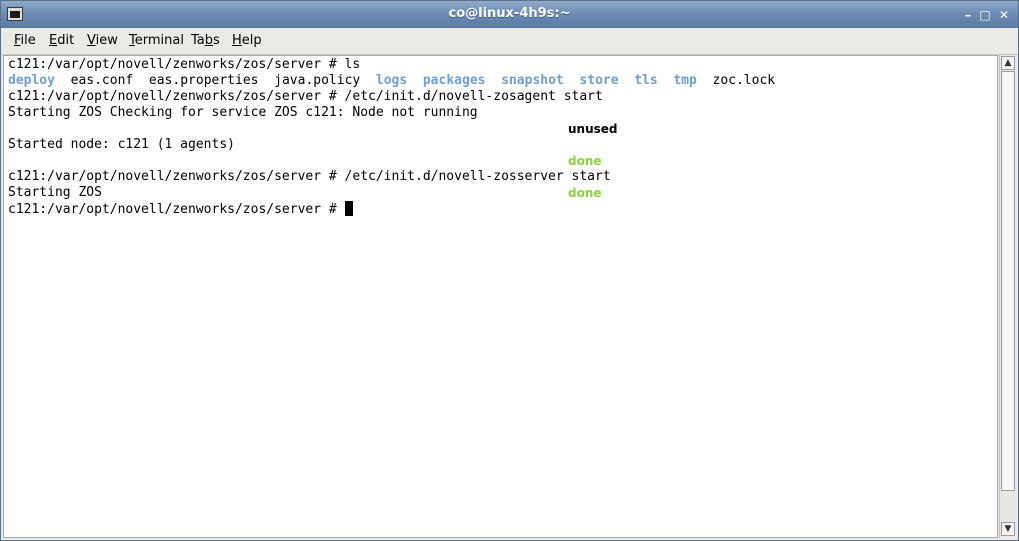 The height and width of the screenshot is (541, 1019). Describe the element at coordinates (985, 15) in the screenshot. I see `maximize-icon: □` at that location.